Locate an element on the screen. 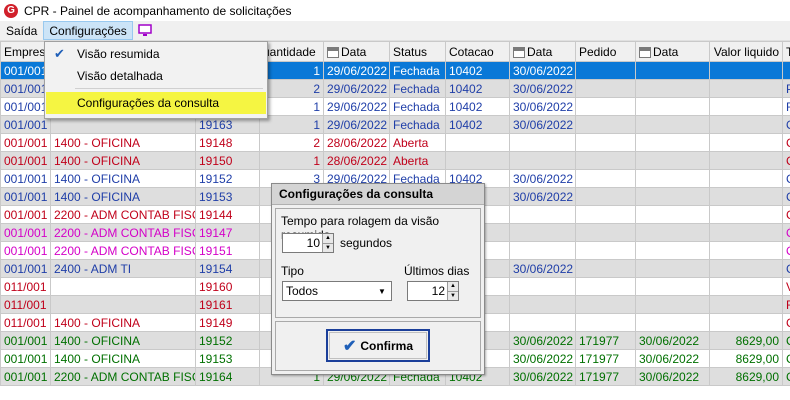  chevron-down-icon: ▼ is located at coordinates (382, 291).